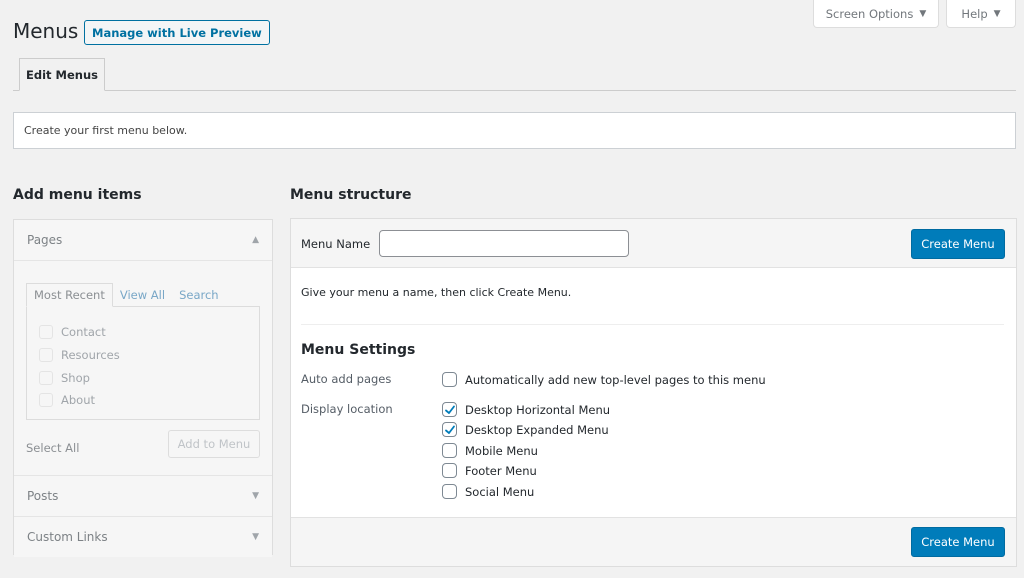 The image size is (1024, 578). I want to click on option-label: Desktop Expanded Menu, so click(537, 429).